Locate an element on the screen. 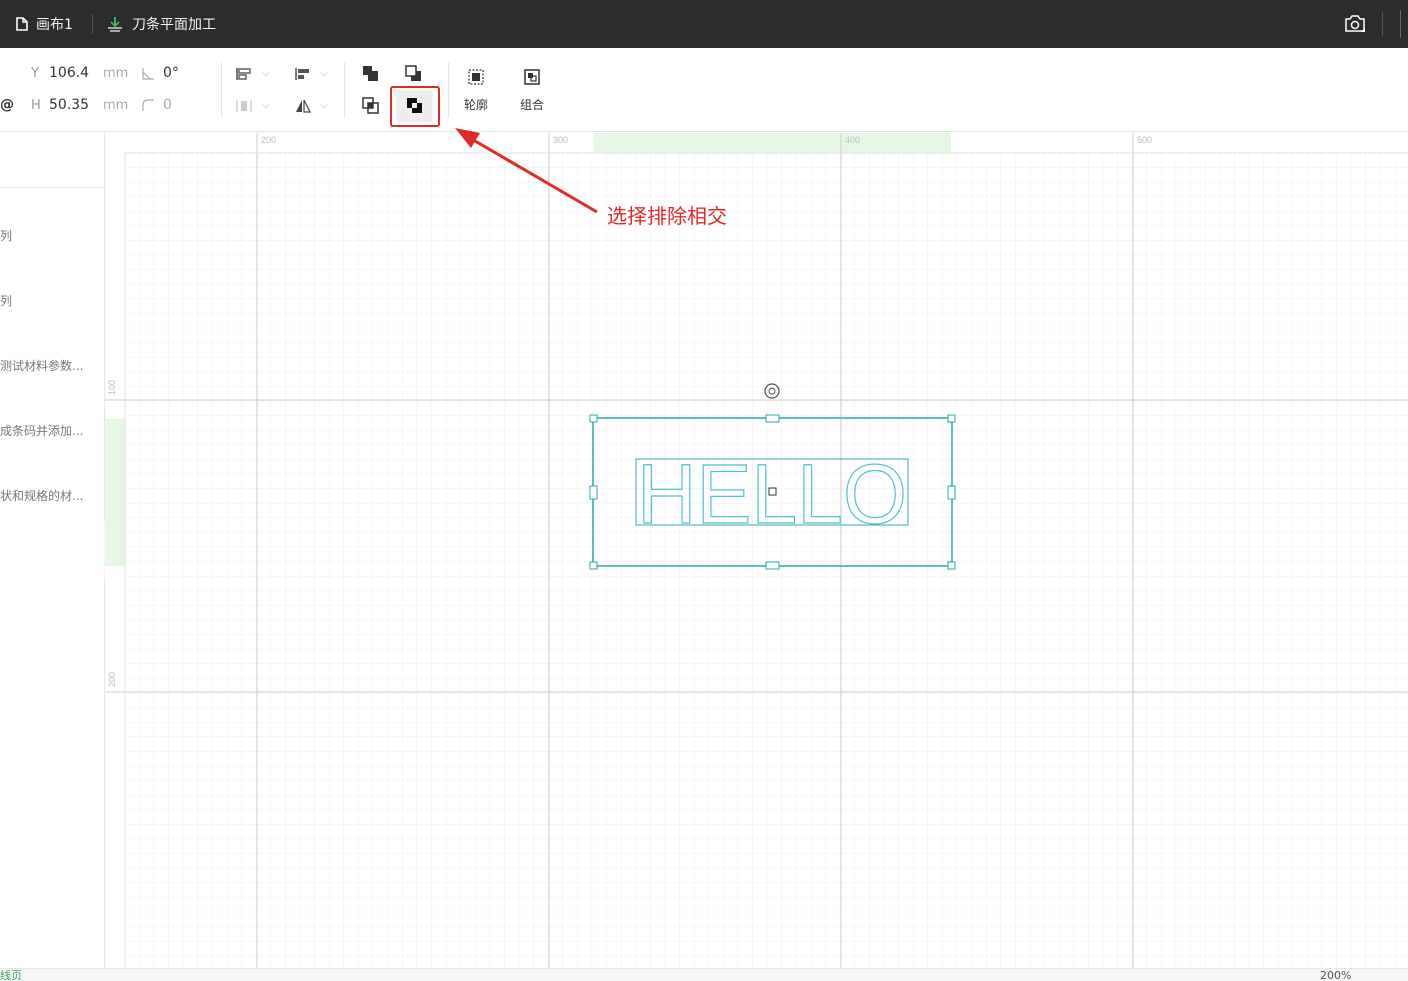  annotation-arrow is located at coordinates (526, 171).